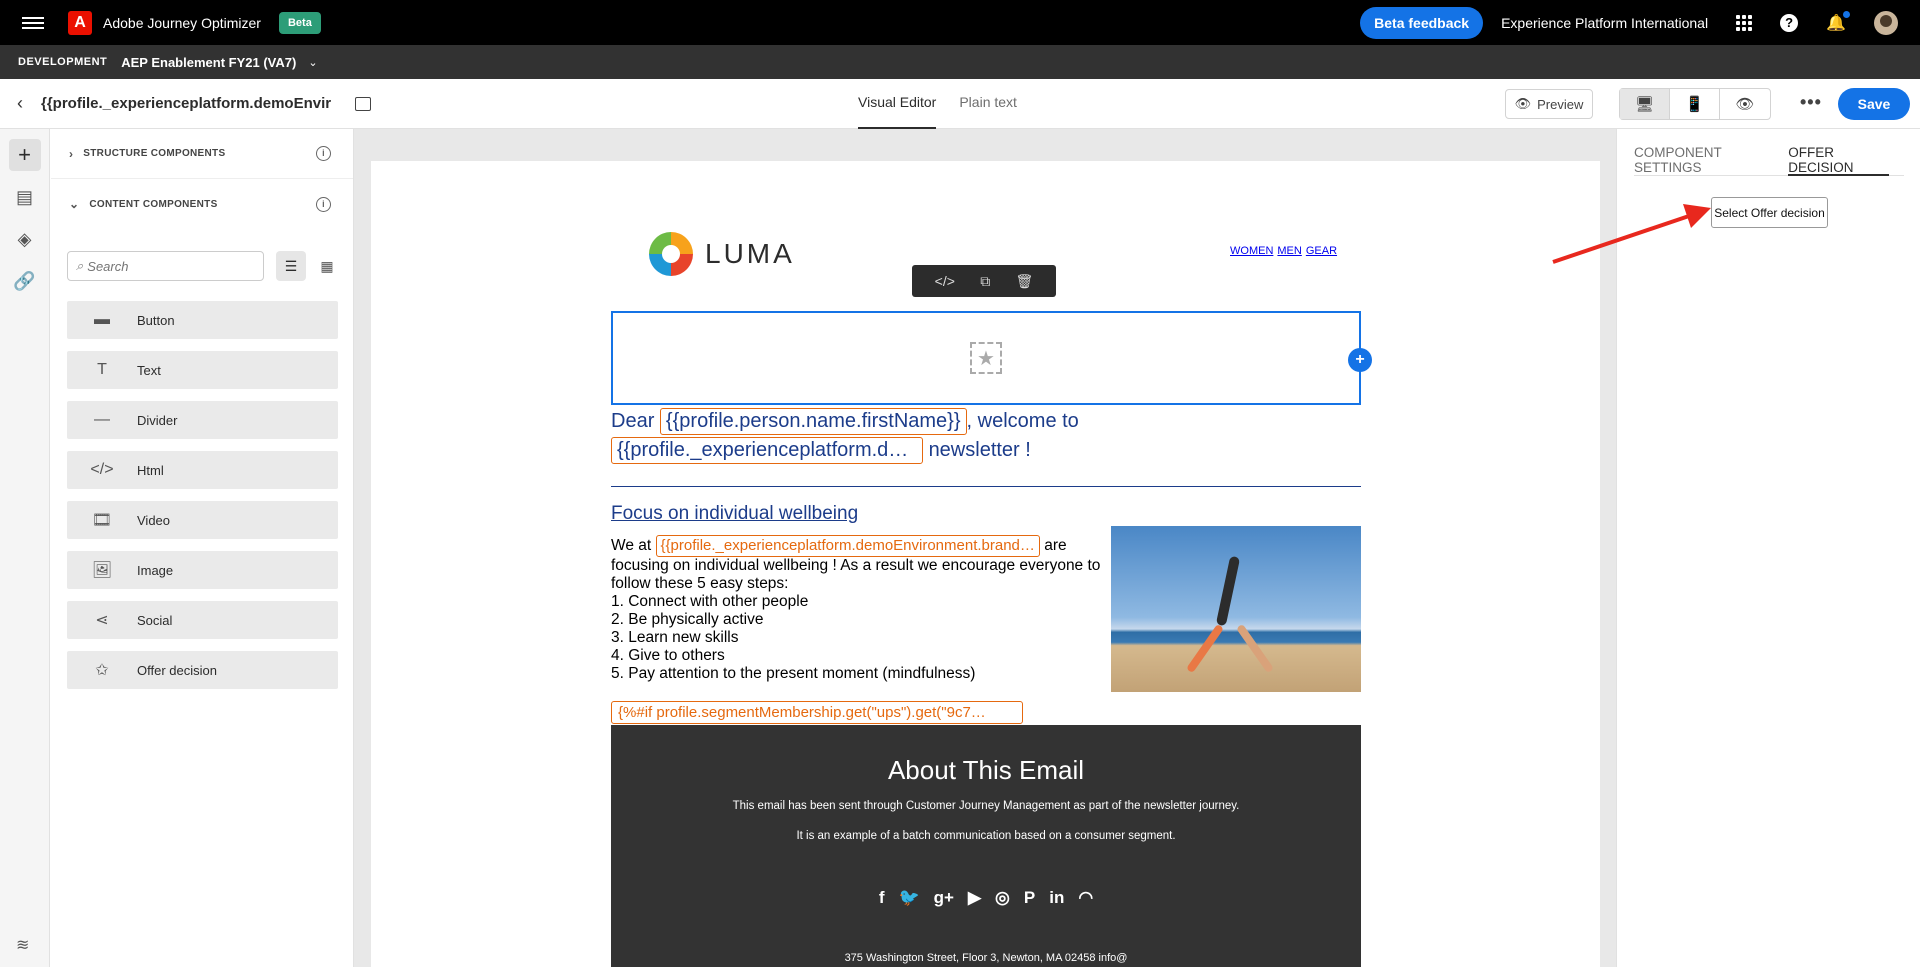 Image resolution: width=1920 pixels, height=967 pixels. I want to click on focus-title: Focus on individual wellbeing, so click(734, 514).